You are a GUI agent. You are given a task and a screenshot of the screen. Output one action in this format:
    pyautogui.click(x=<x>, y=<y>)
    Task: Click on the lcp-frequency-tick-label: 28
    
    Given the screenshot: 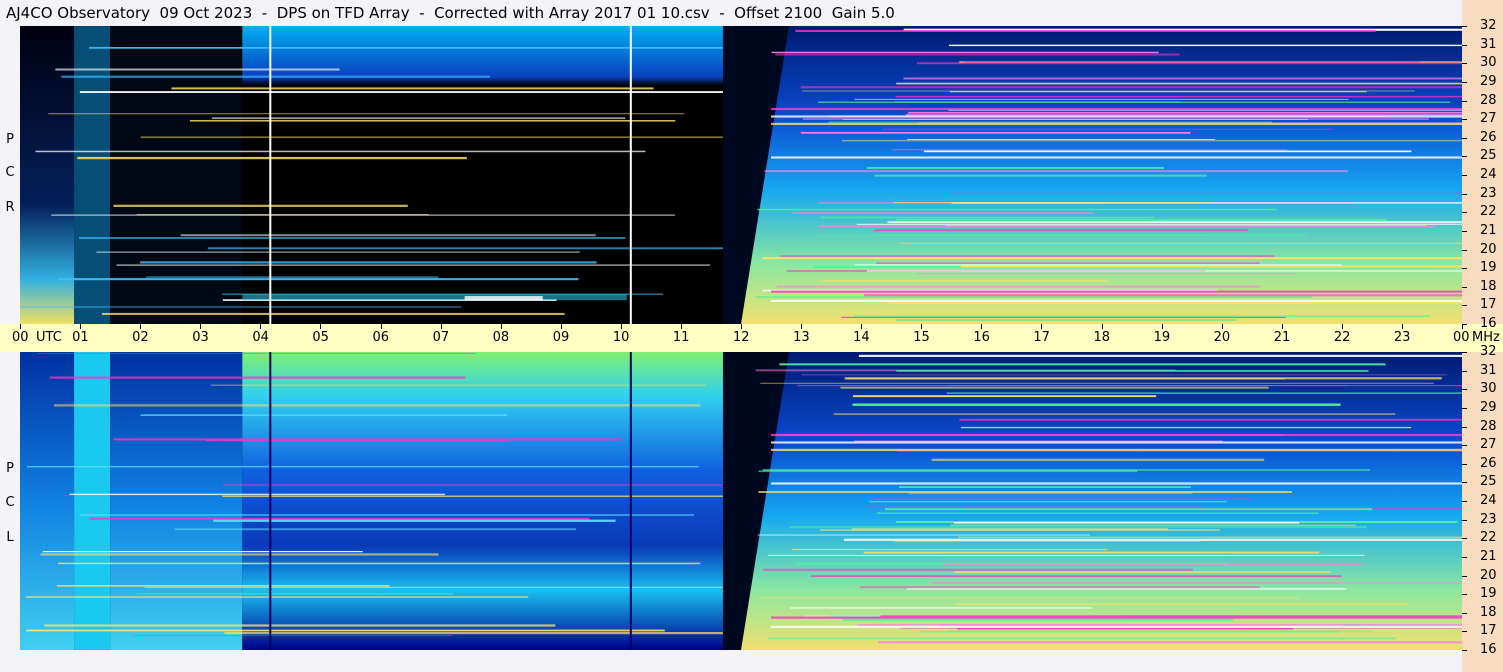 What is the action you would take?
    pyautogui.click(x=1488, y=426)
    